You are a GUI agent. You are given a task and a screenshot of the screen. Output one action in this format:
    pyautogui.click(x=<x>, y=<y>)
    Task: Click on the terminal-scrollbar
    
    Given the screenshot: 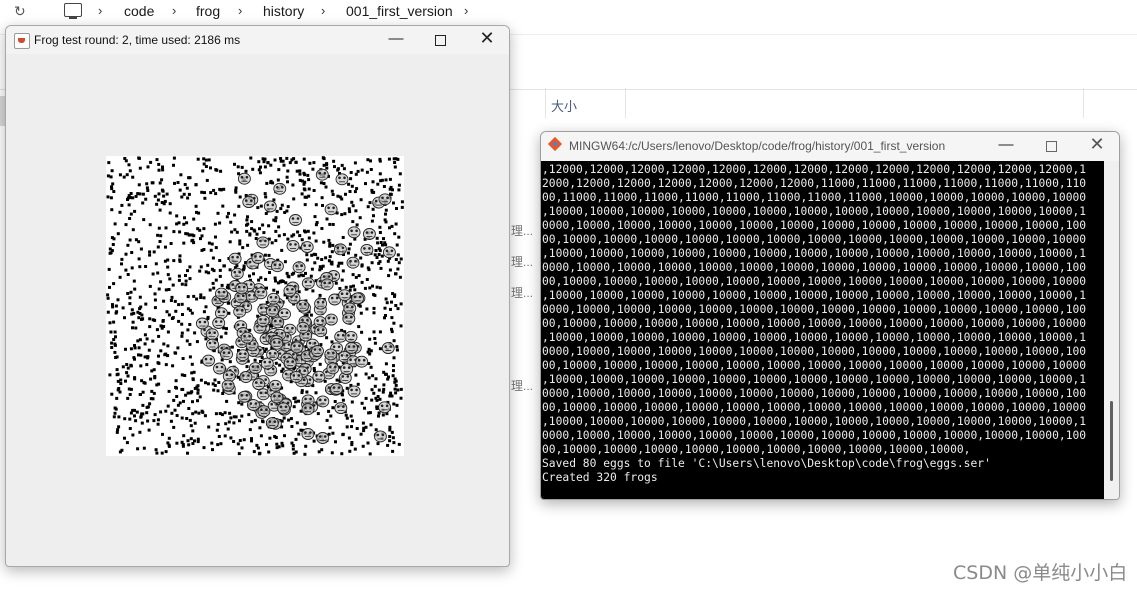 What is the action you would take?
    pyautogui.click(x=1111, y=330)
    